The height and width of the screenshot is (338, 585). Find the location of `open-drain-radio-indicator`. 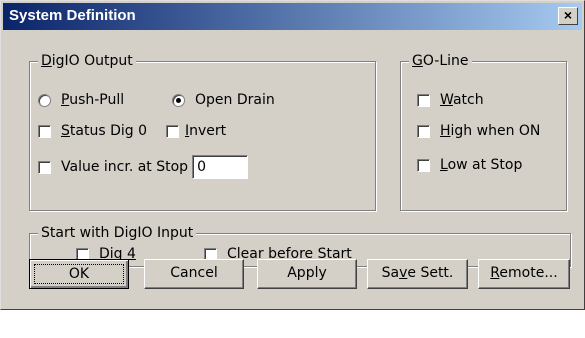

open-drain-radio-indicator is located at coordinates (178, 100).